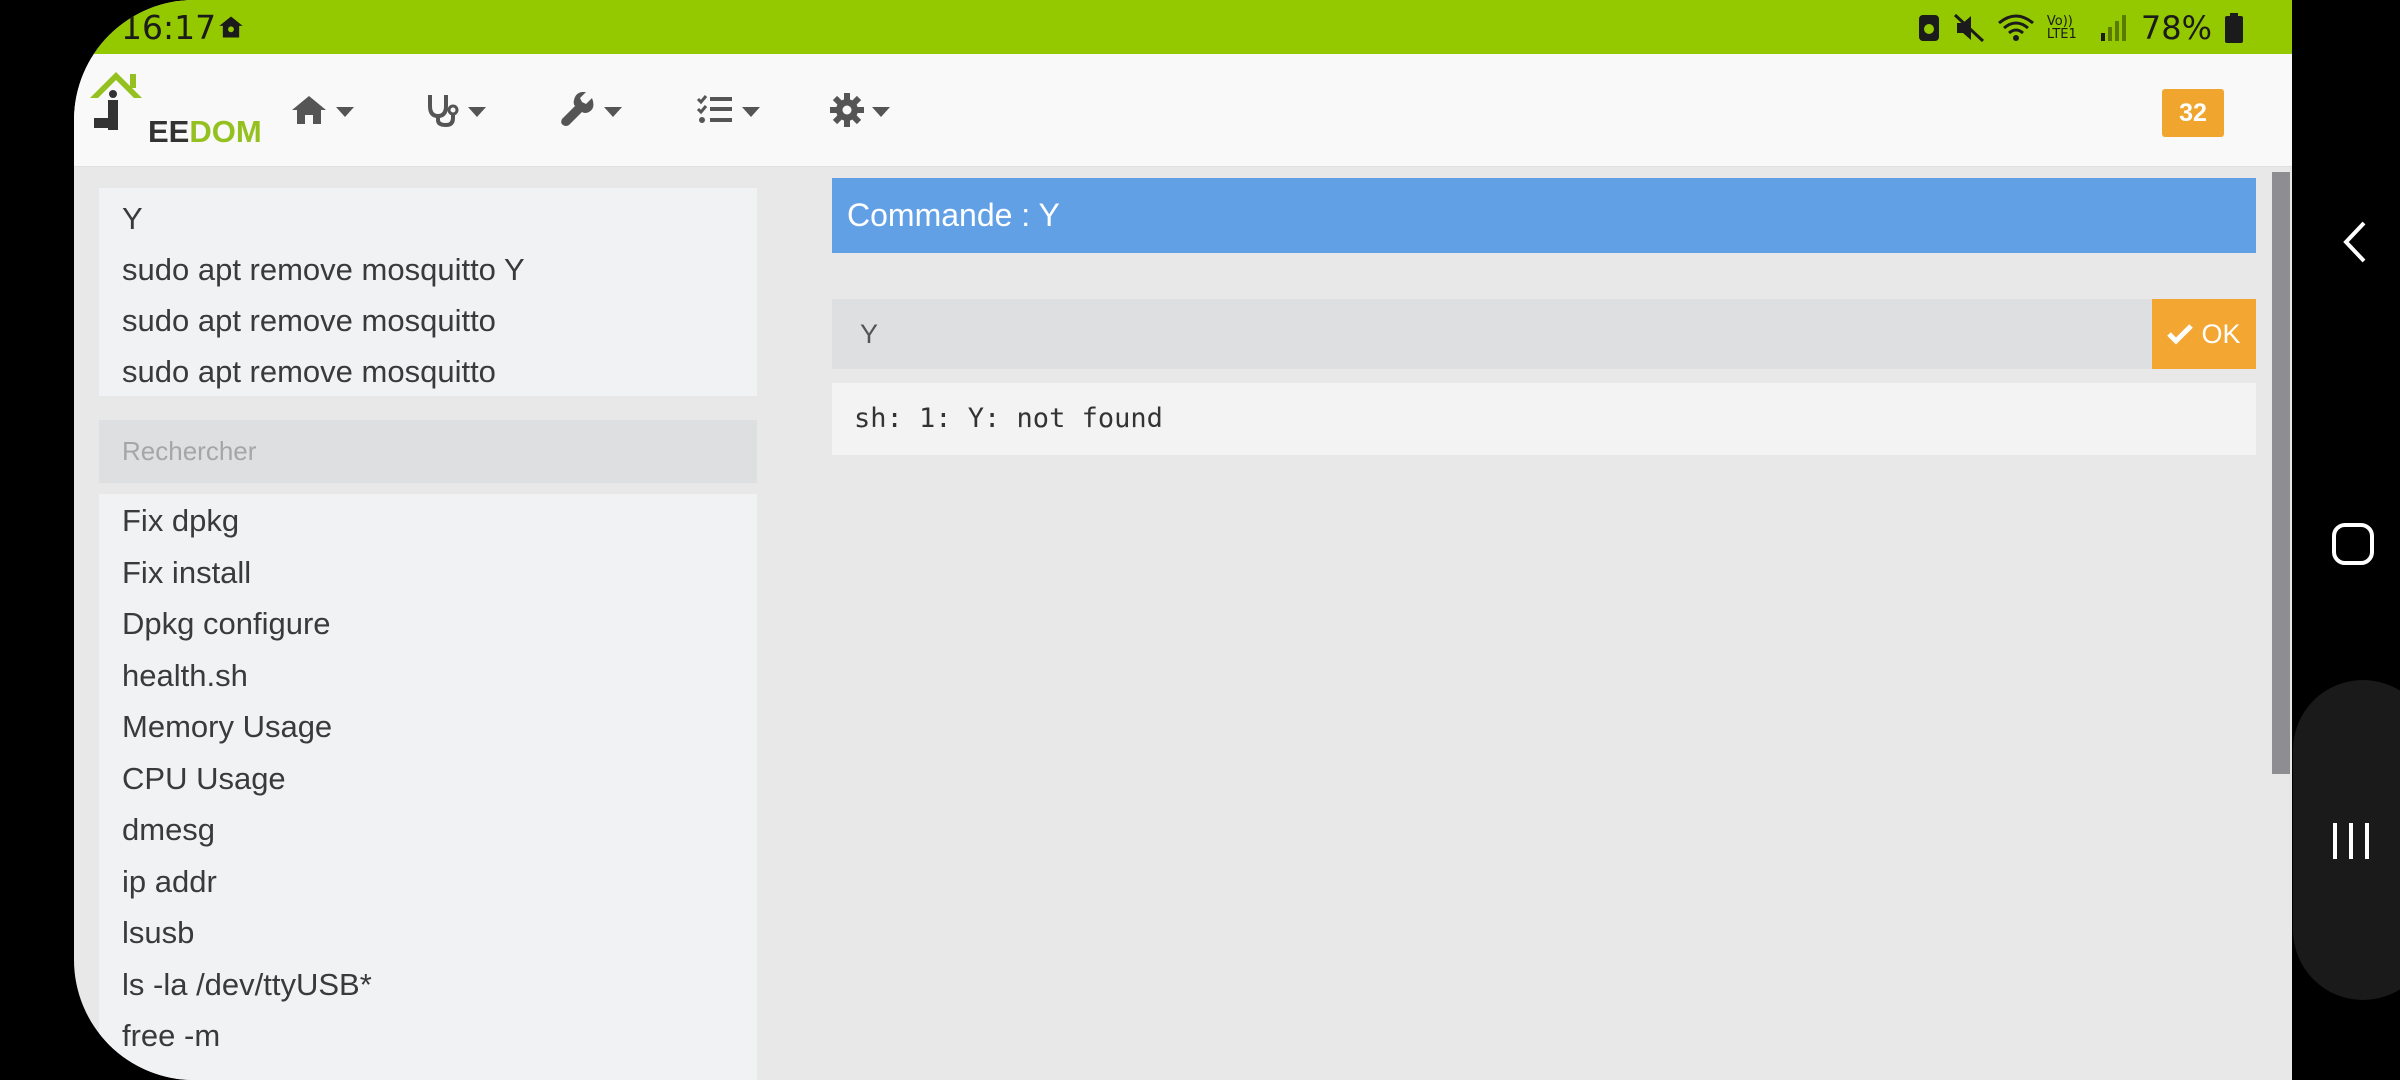 The width and height of the screenshot is (2400, 1080). I want to click on nav-home-menu, so click(322, 110).